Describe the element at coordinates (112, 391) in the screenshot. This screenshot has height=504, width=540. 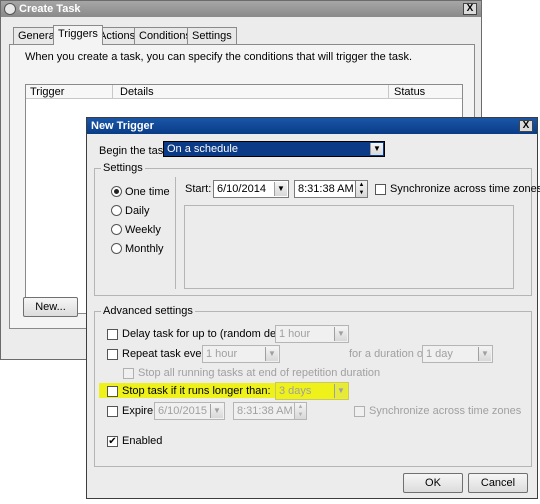
I see `stop-if-longer-checkbox` at that location.